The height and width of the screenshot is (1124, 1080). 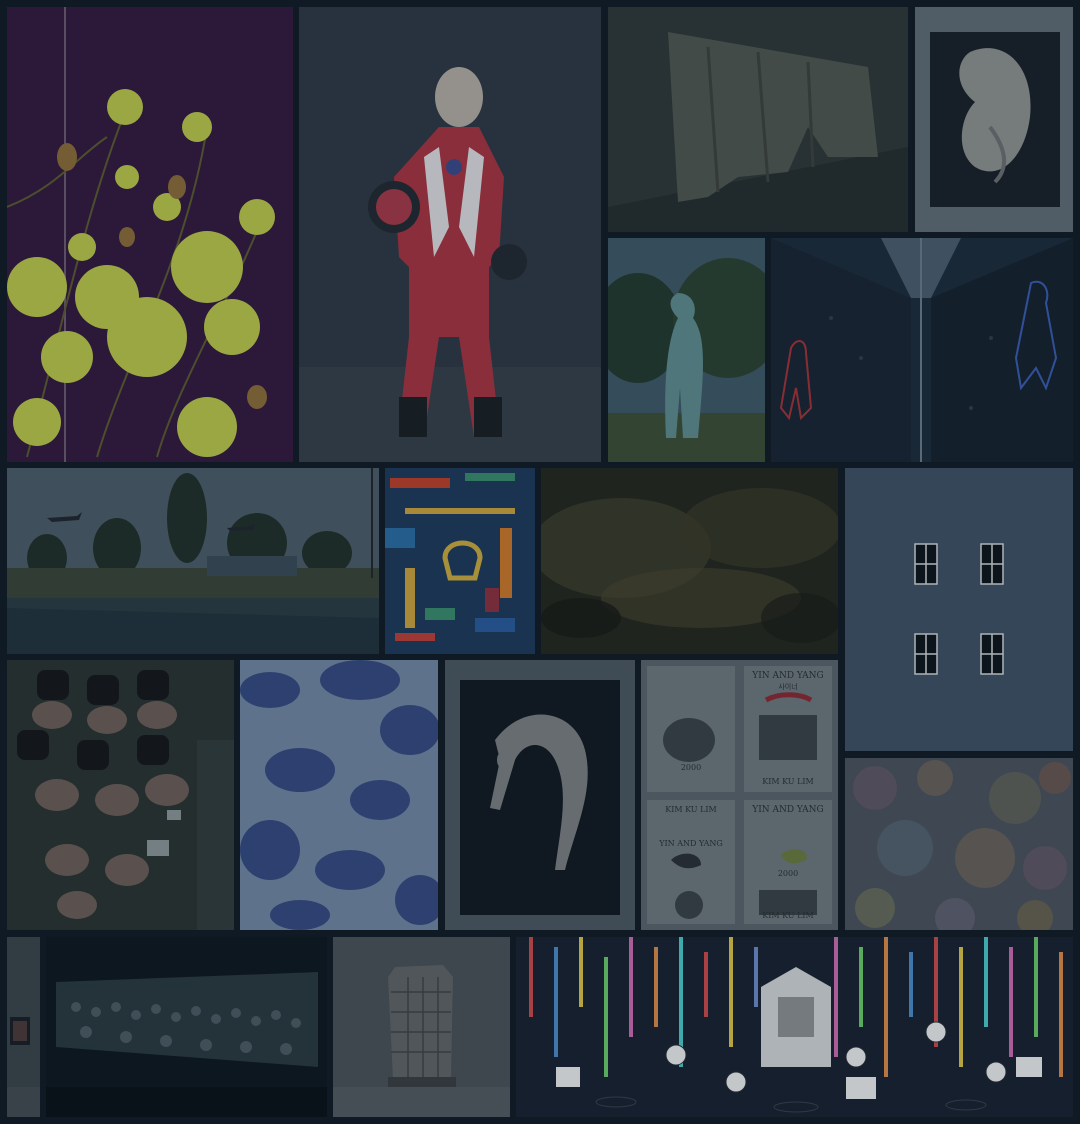 What do you see at coordinates (788, 687) in the screenshot?
I see `poster-subtitle: 사이너` at bounding box center [788, 687].